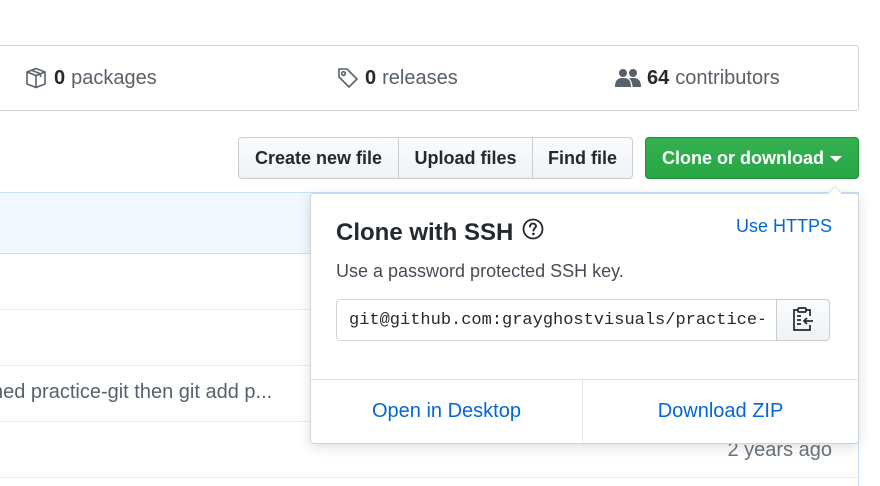 This screenshot has width=880, height=486. Describe the element at coordinates (658, 77) in the screenshot. I see `contributors-count: 64` at that location.